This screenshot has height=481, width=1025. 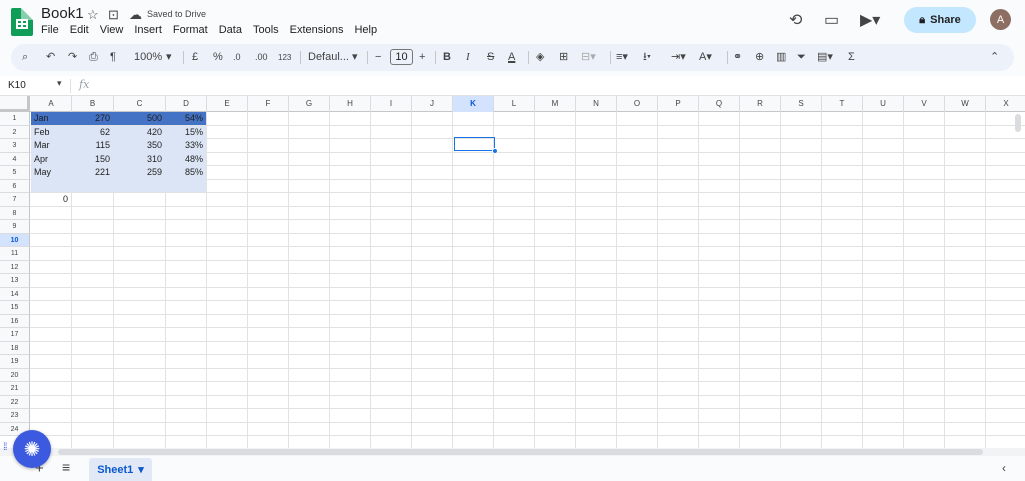 I want to click on column-header: D, so click(x=186, y=104).